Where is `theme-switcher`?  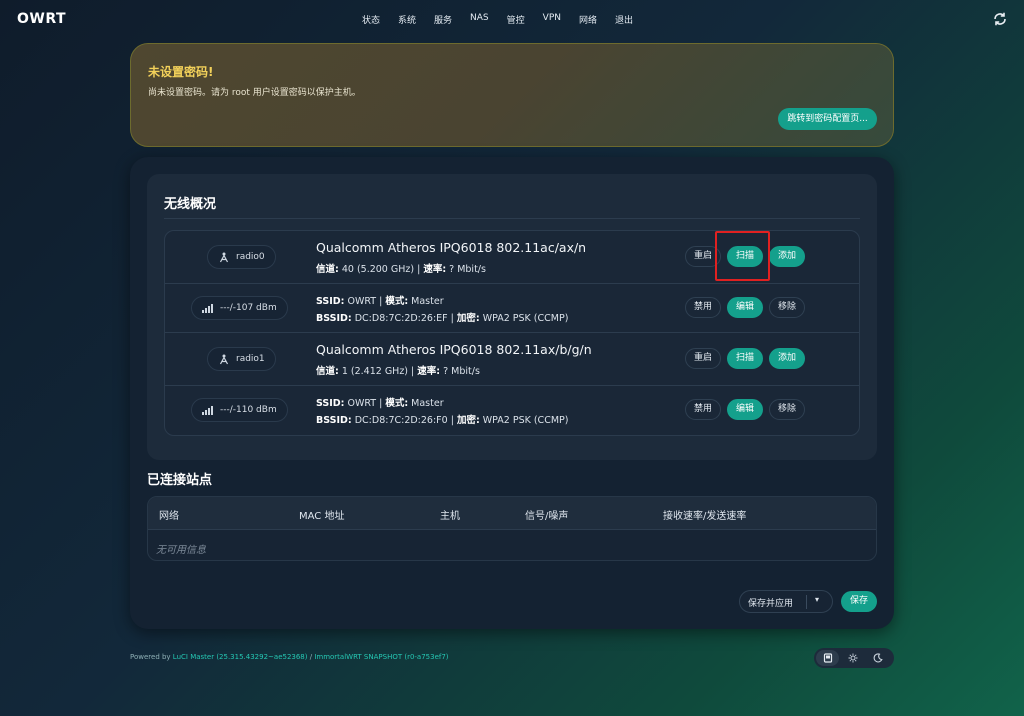 theme-switcher is located at coordinates (854, 658).